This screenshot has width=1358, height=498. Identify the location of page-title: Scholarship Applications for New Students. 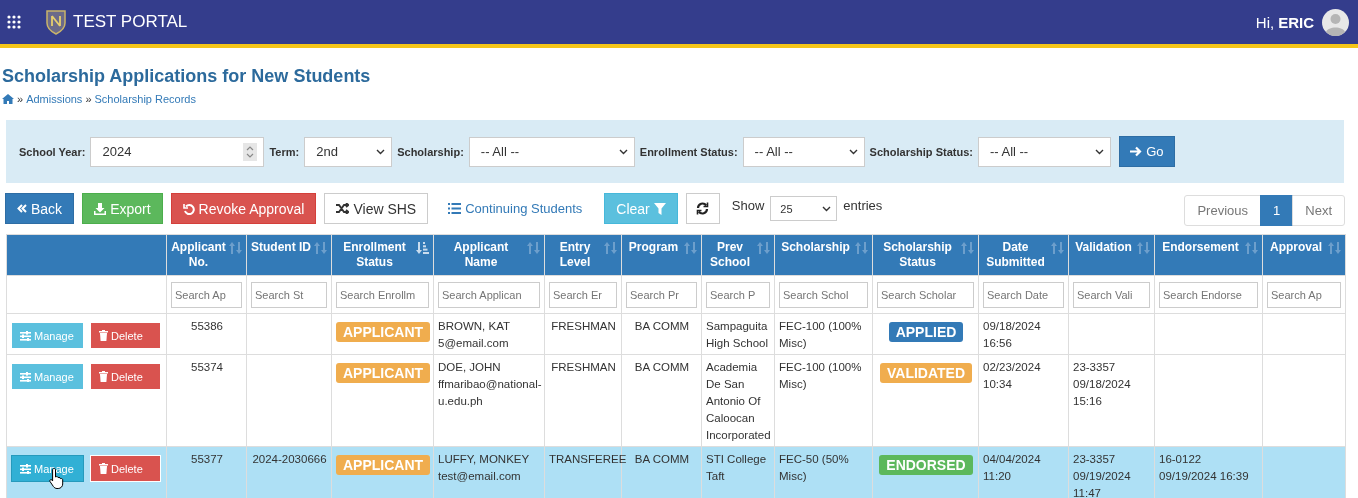
(187, 76).